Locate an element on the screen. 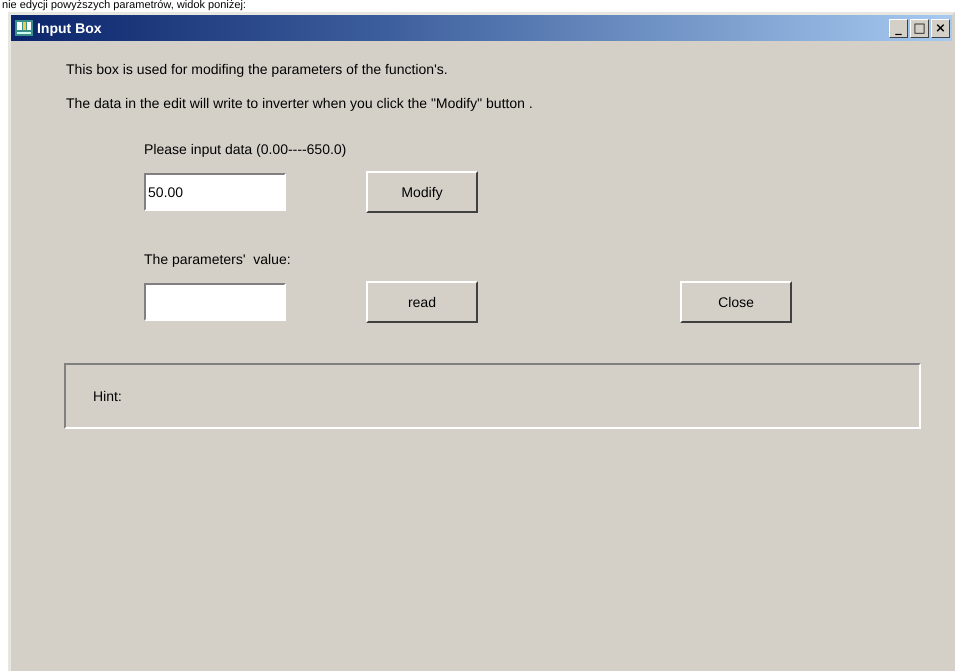 The width and height of the screenshot is (963, 671). caption-text: nie edycji powyższych parametrów, widok poniżej: is located at coordinates (124, 5).